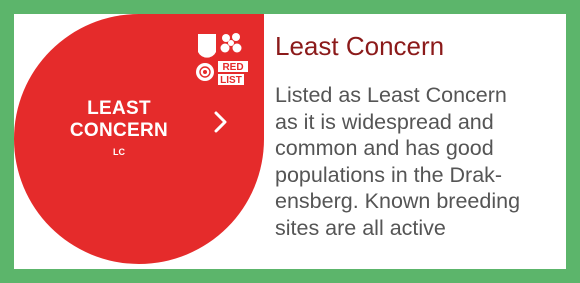 Image resolution: width=580 pixels, height=283 pixels. What do you see at coordinates (232, 67) in the screenshot?
I see `svg-text: RED` at bounding box center [232, 67].